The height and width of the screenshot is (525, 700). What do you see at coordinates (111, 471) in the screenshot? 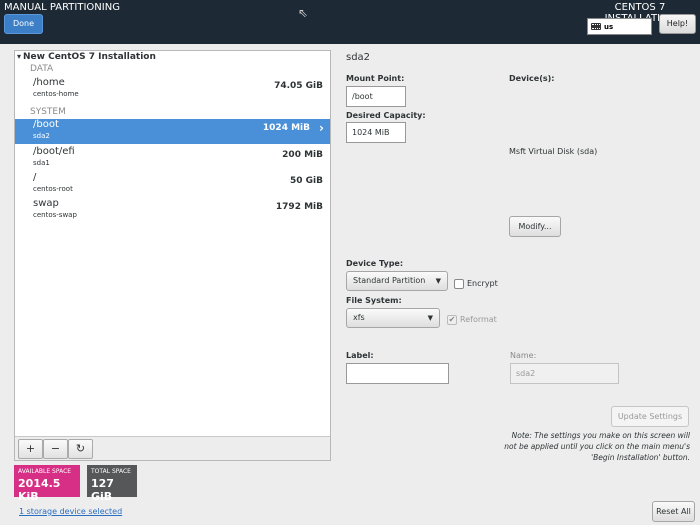
I see `total-space-label: TOTAL SPACE` at bounding box center [111, 471].